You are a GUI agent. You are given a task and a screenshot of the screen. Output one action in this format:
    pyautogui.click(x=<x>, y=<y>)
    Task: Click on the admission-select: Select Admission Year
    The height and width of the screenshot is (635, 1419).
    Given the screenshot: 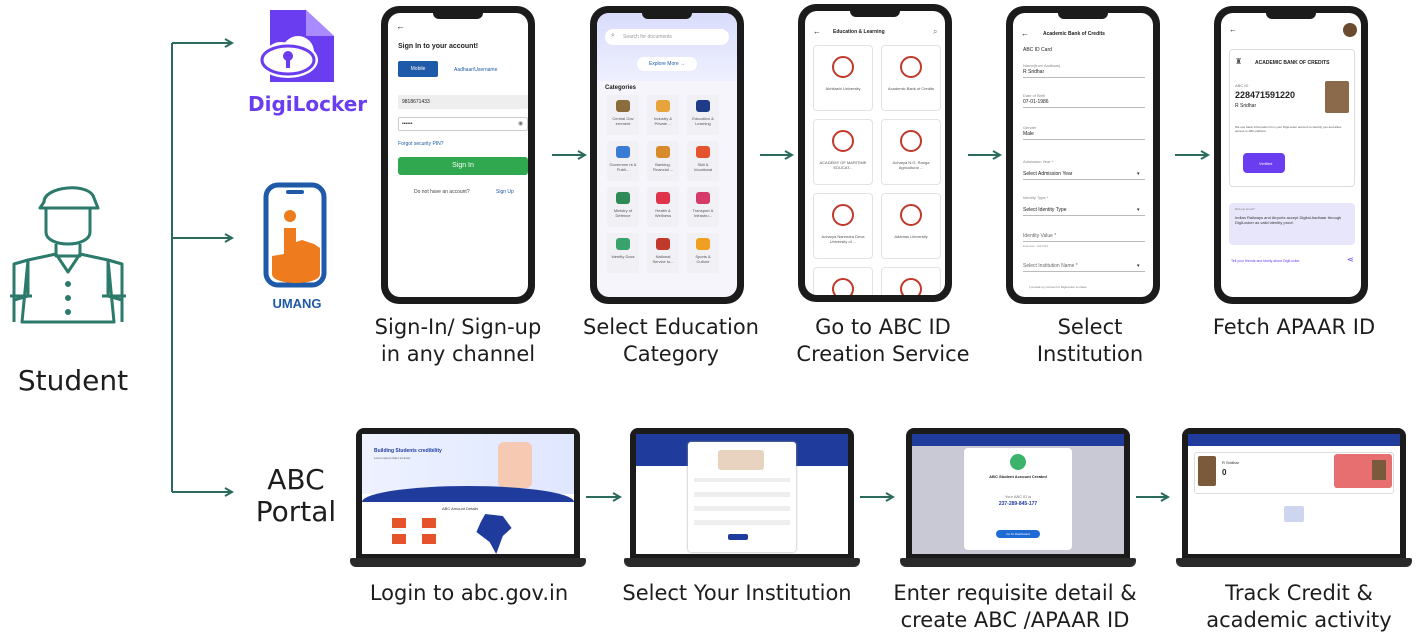 What is the action you would take?
    pyautogui.click(x=1047, y=174)
    